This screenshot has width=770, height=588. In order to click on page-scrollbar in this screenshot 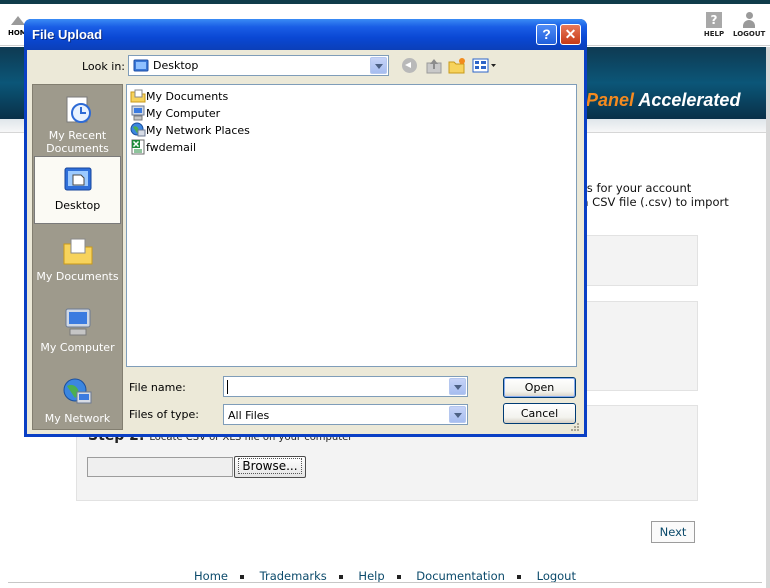, I will do `click(768, 317)`.